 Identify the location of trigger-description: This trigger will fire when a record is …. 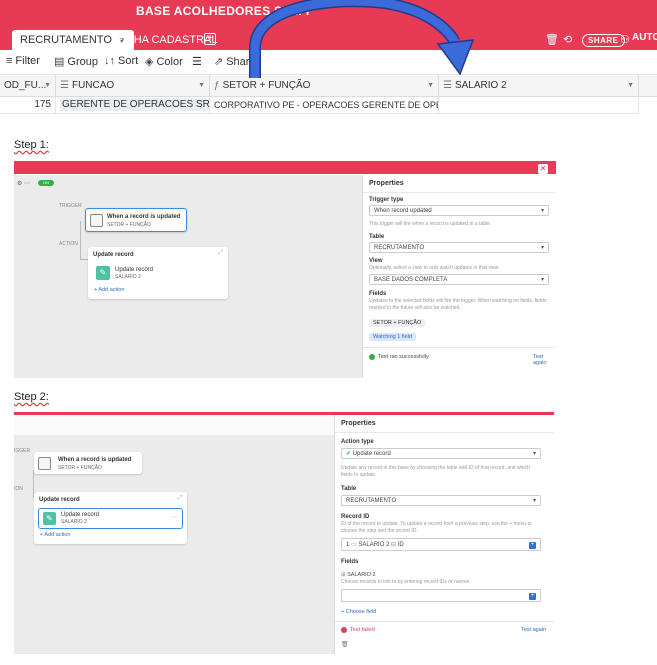
(430, 224).